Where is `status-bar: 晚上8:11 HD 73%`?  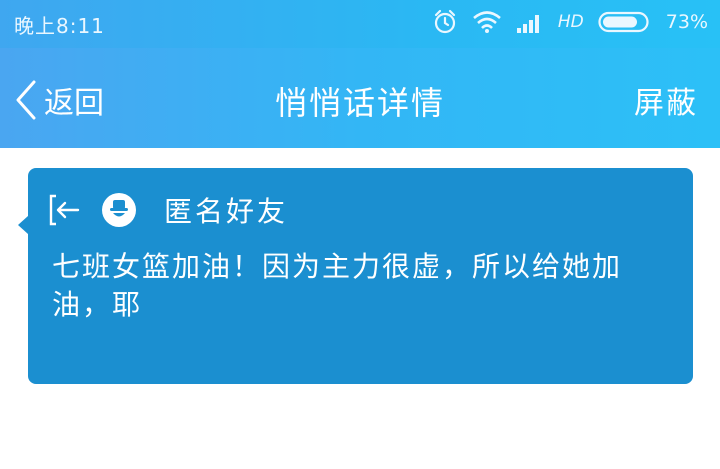 status-bar: 晚上8:11 HD 73% is located at coordinates (360, 24).